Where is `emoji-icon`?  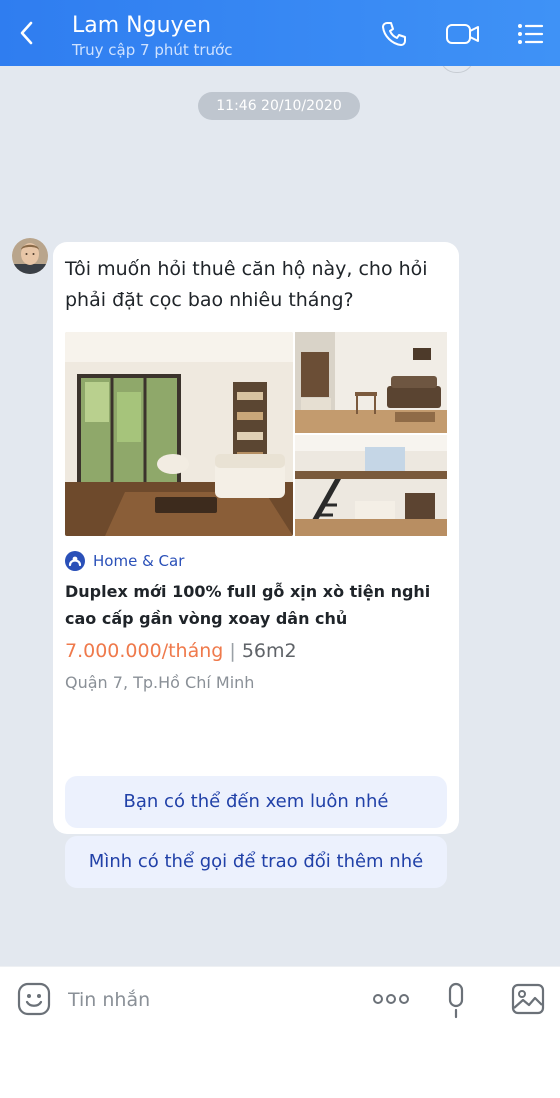
emoji-icon is located at coordinates (34, 999).